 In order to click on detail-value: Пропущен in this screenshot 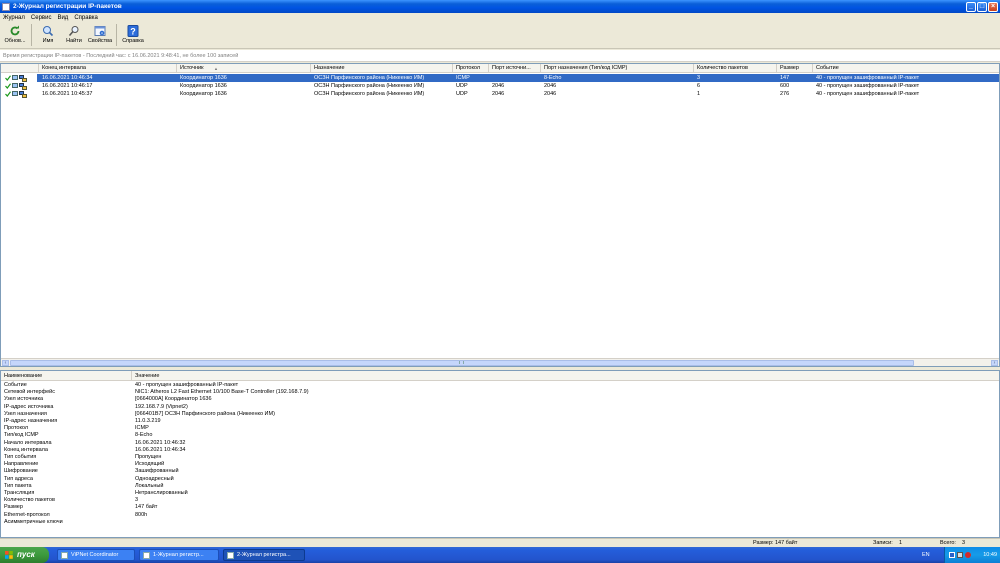, I will do `click(148, 457)`.